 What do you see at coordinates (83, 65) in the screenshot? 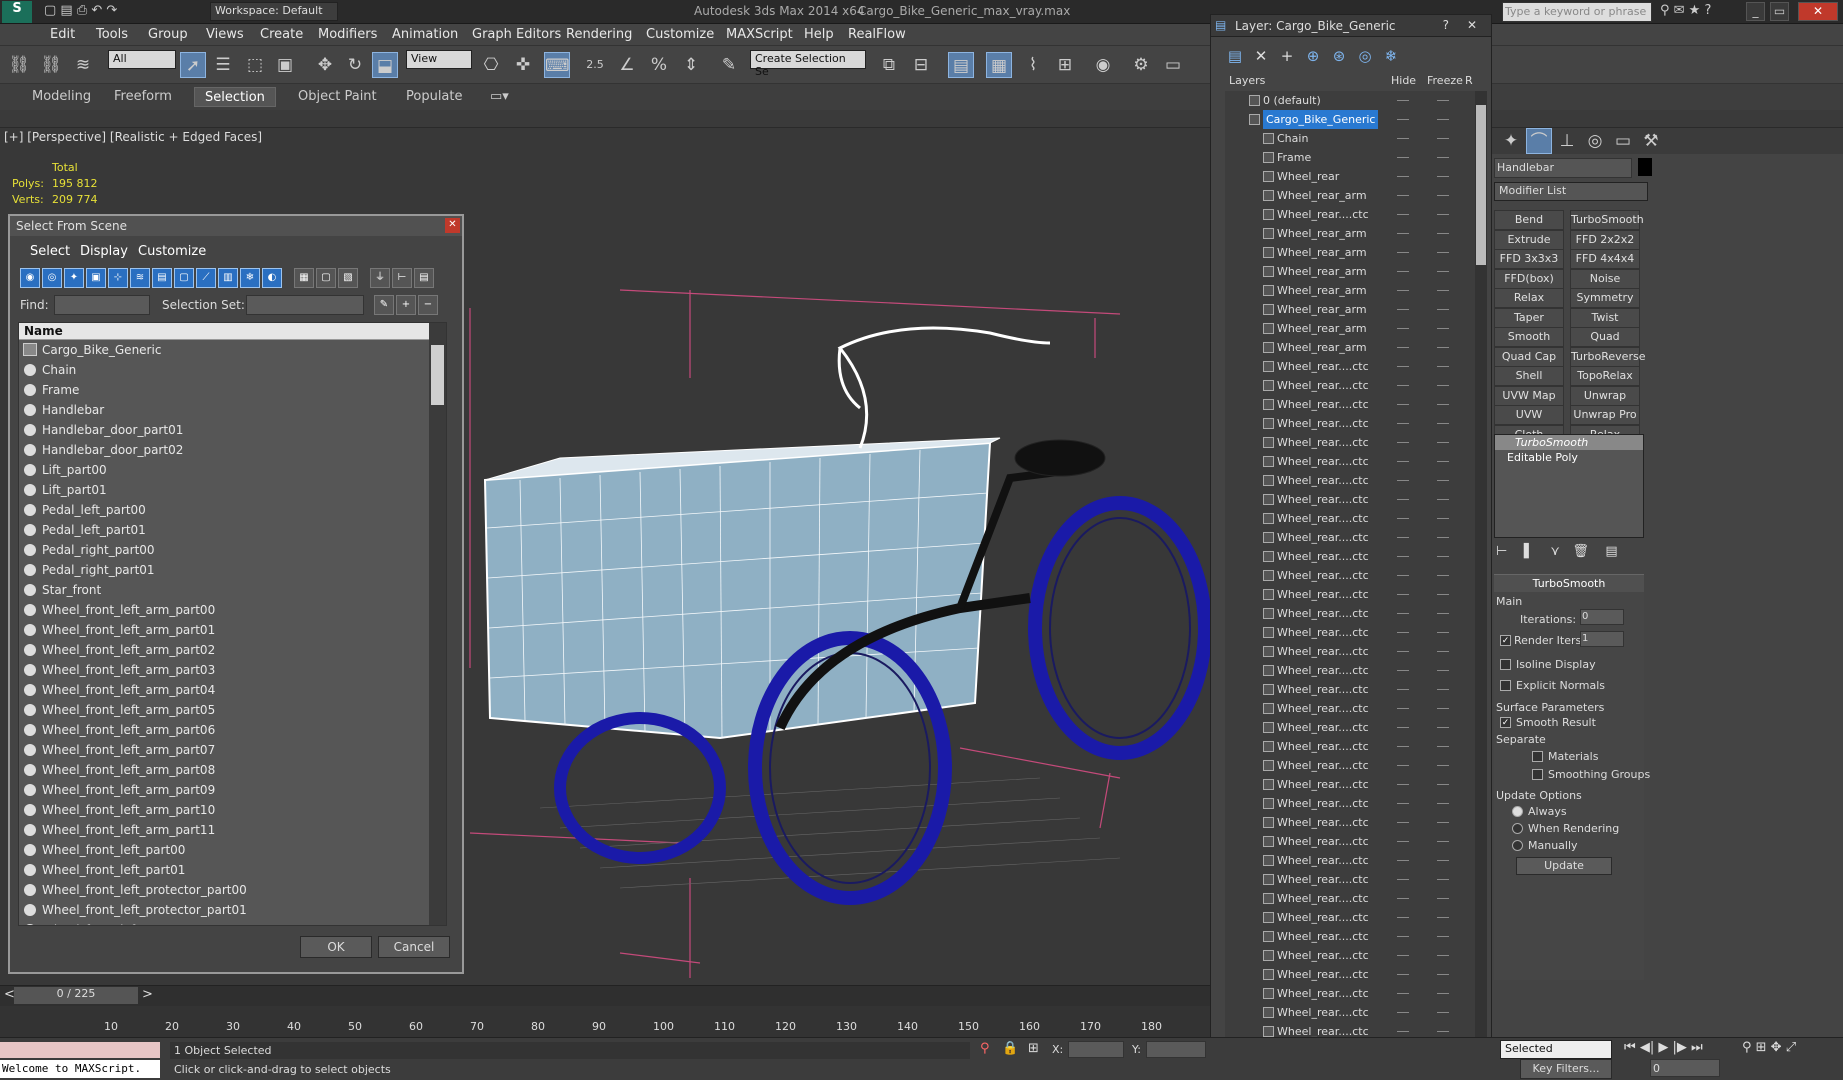
I see `bind-spacewarp-icon: ≋` at bounding box center [83, 65].